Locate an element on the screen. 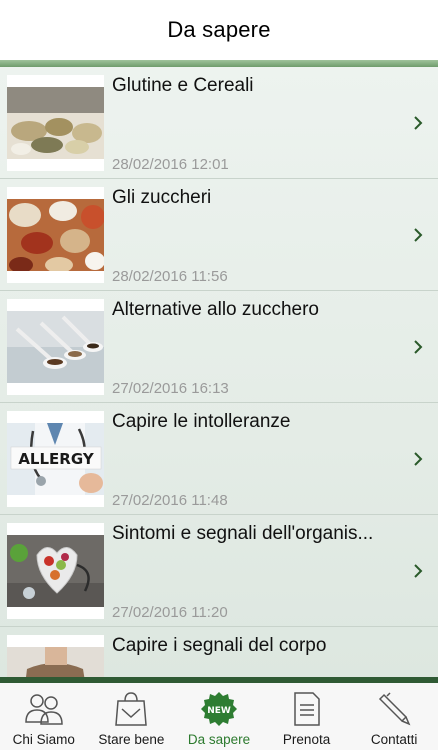  article-title: Gli zuccheri is located at coordinates (162, 197).